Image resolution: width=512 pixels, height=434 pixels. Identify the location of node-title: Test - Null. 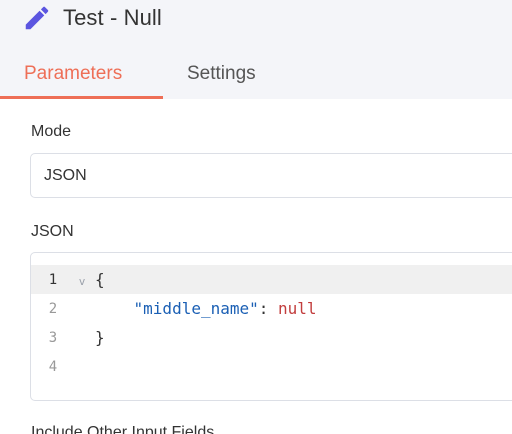
(112, 18).